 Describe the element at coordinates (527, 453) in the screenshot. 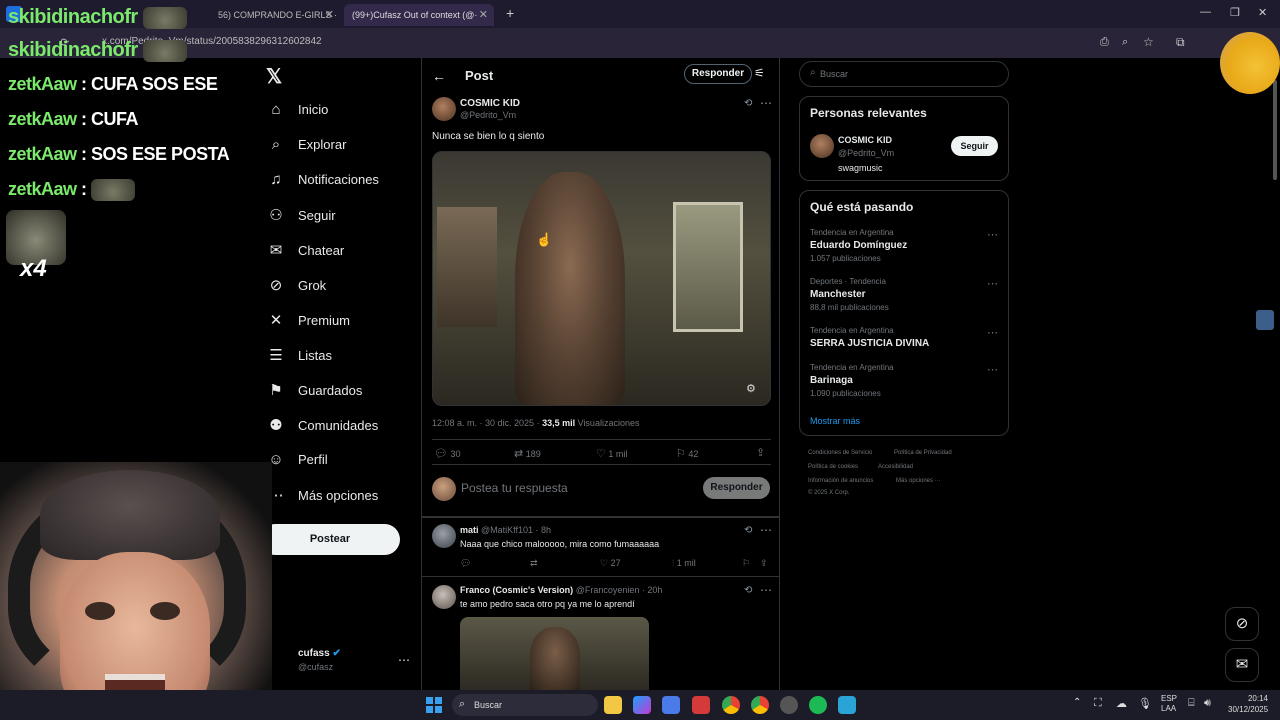

I see `repost-action: ⇄ 189` at that location.